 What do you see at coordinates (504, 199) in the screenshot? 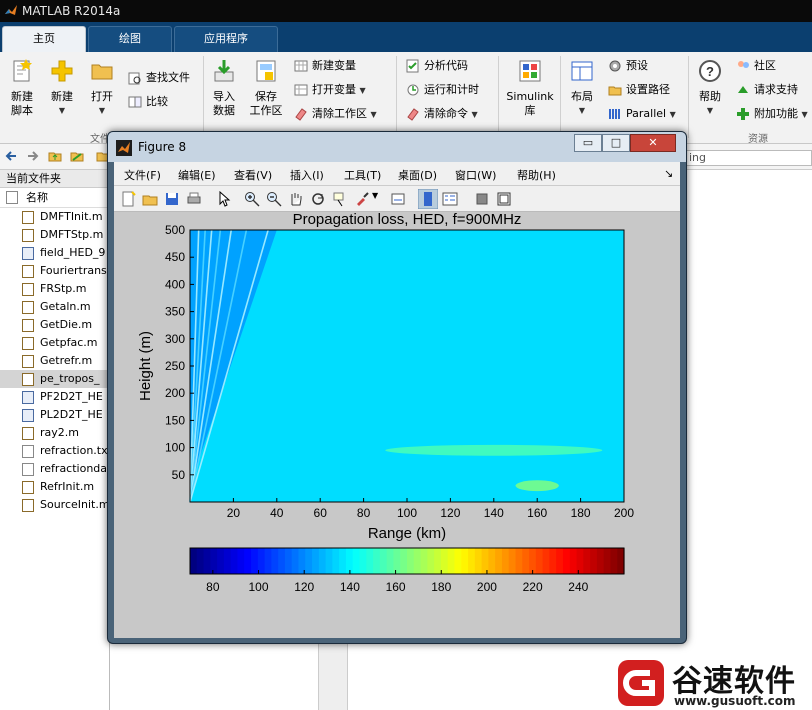
I see `show-plot-tools-icon` at bounding box center [504, 199].